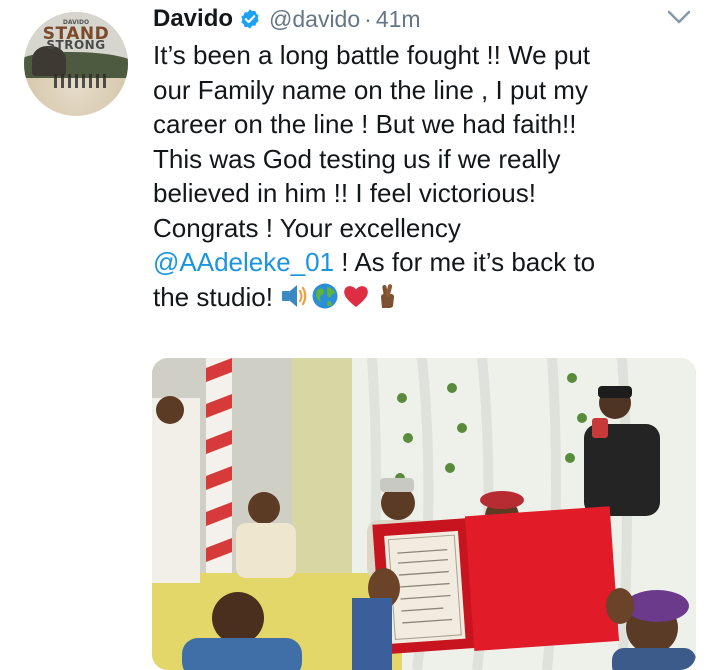  I want to click on globe-emoji-icon, so click(325, 295).